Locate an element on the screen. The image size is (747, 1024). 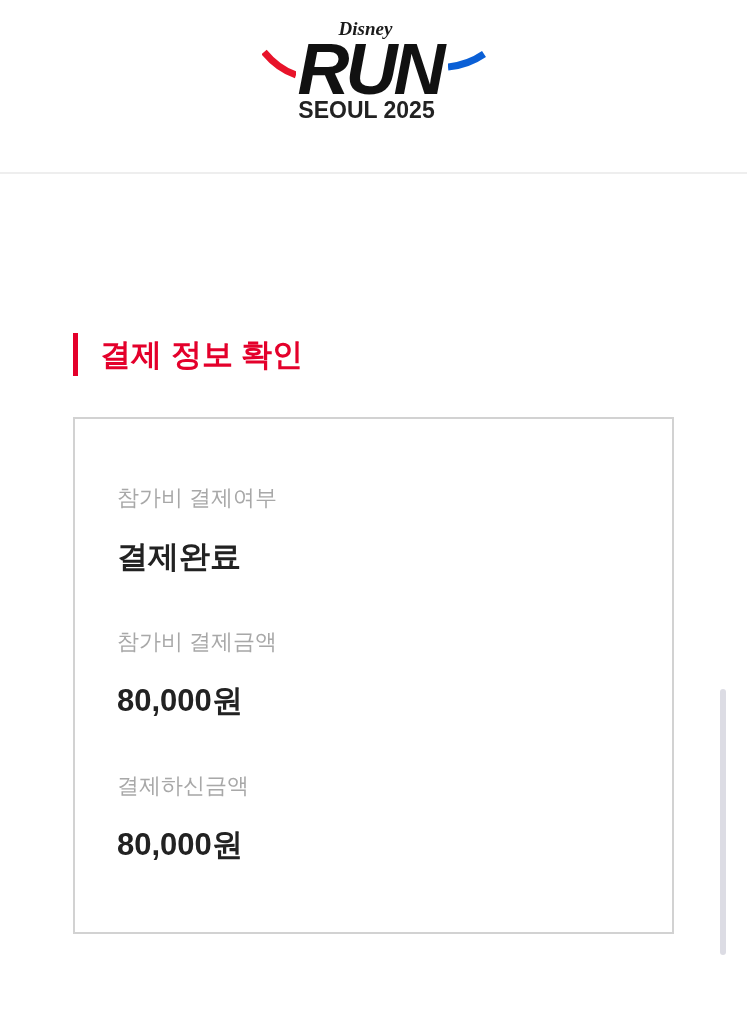
section-title: 결제 정보 확인 is located at coordinates (202, 354).